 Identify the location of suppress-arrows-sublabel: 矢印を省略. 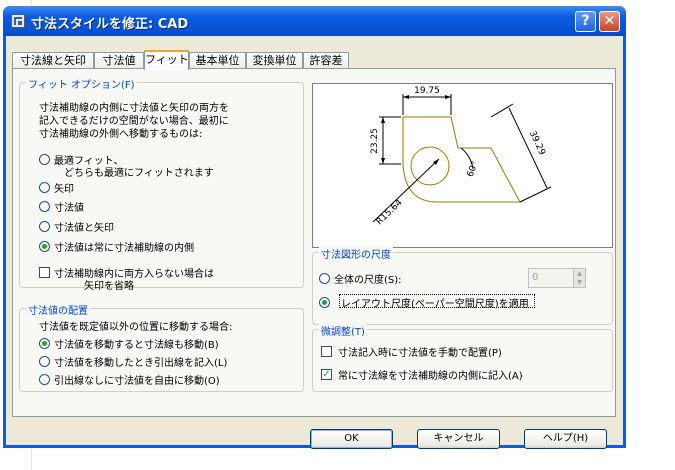
(109, 286).